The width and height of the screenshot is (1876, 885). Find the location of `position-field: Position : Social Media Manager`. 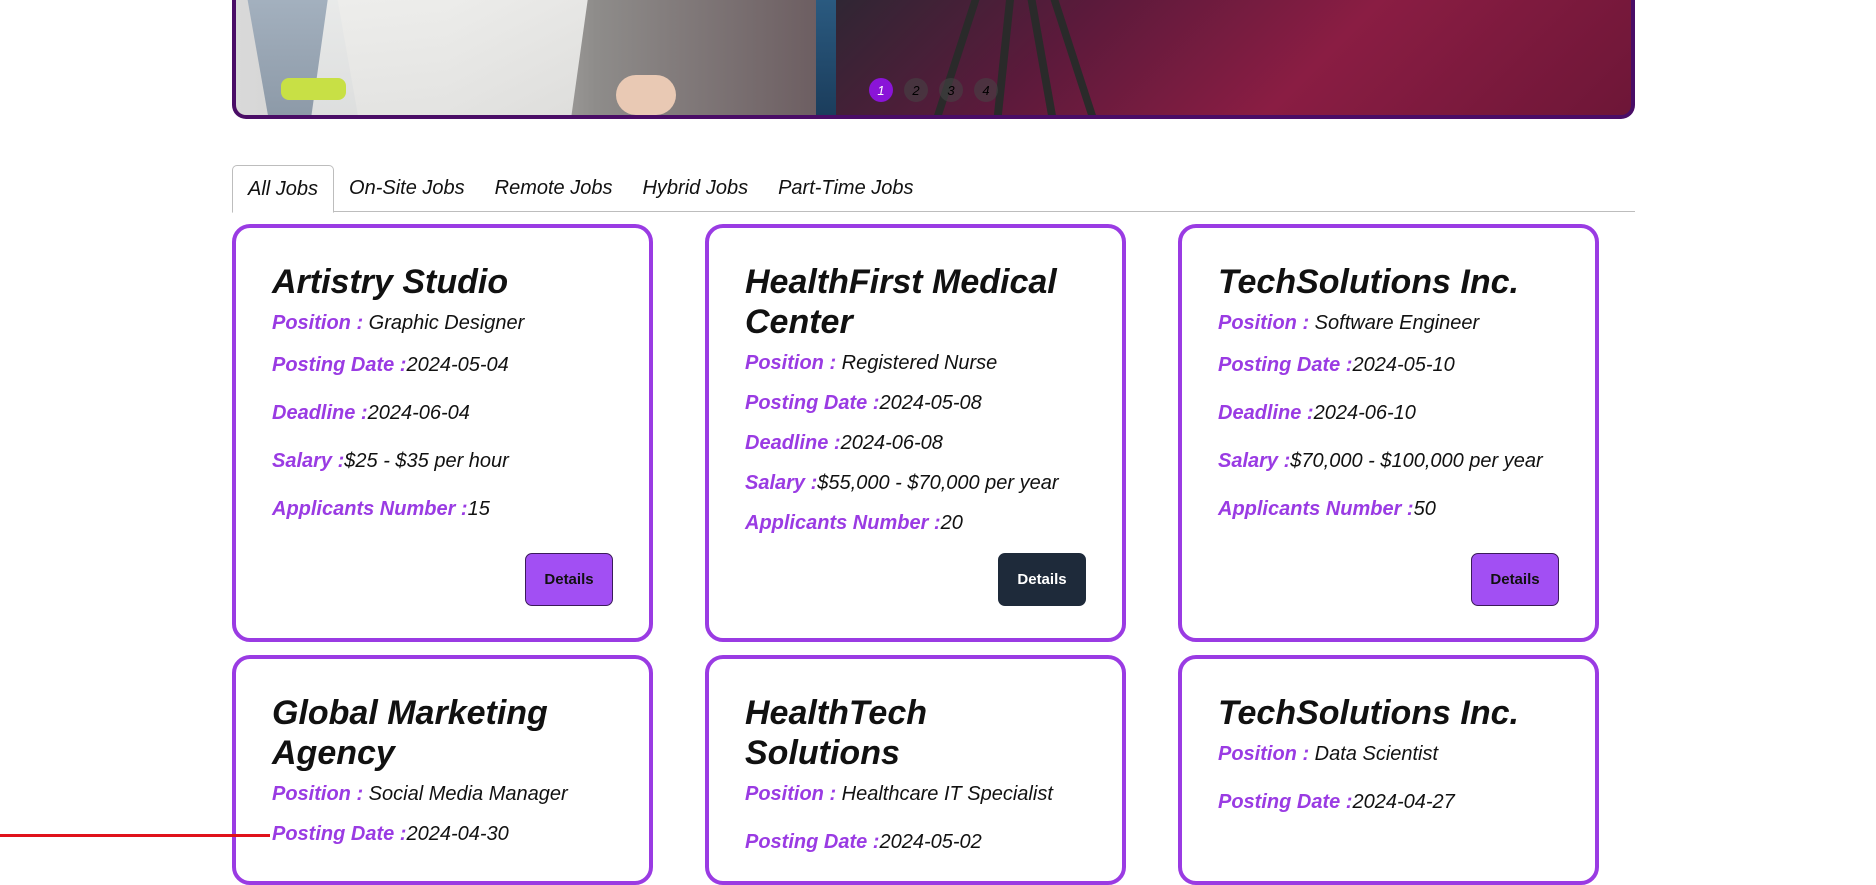

position-field: Position : Social Media Manager is located at coordinates (442, 794).